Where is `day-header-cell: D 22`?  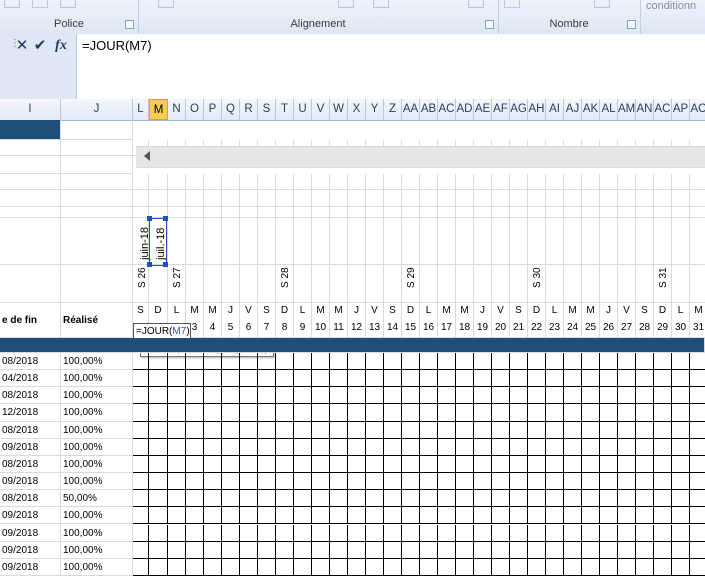 day-header-cell: D 22 is located at coordinates (537, 320).